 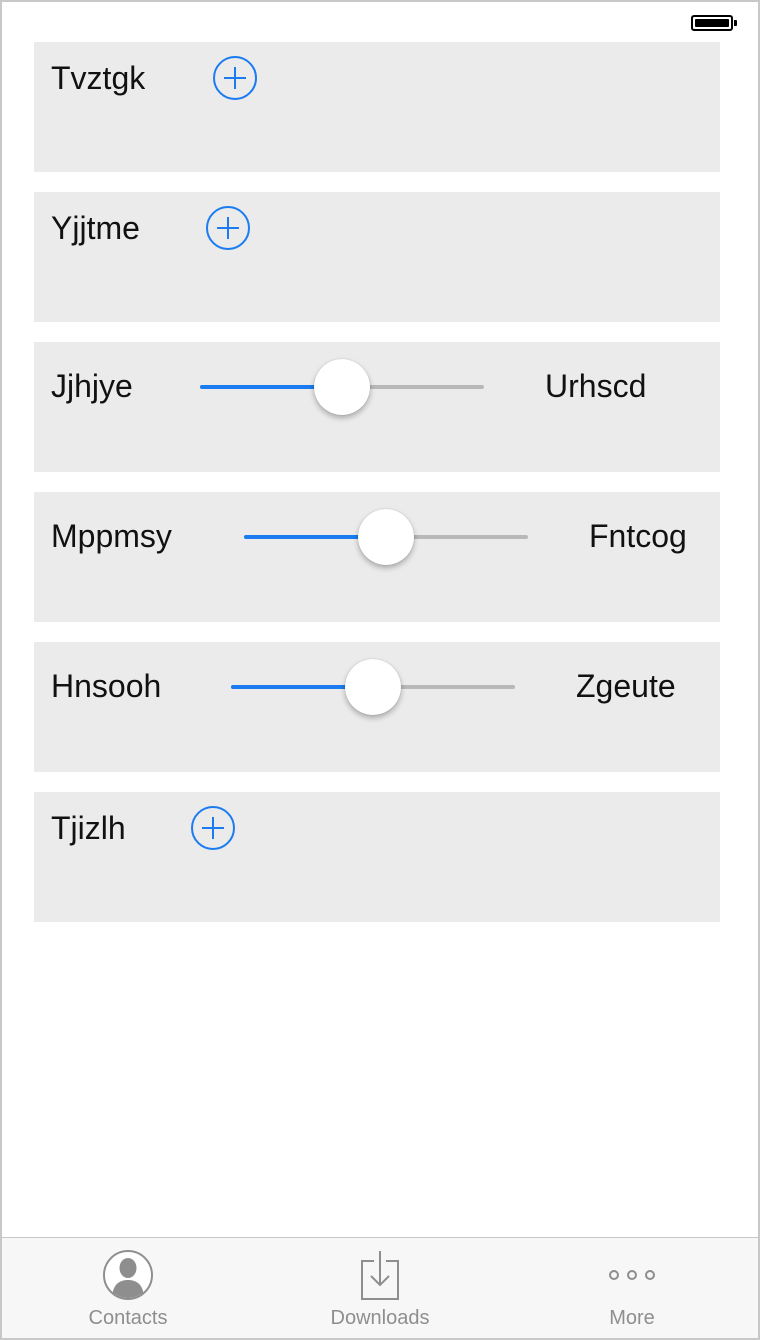 I want to click on battery-icon, so click(x=712, y=23).